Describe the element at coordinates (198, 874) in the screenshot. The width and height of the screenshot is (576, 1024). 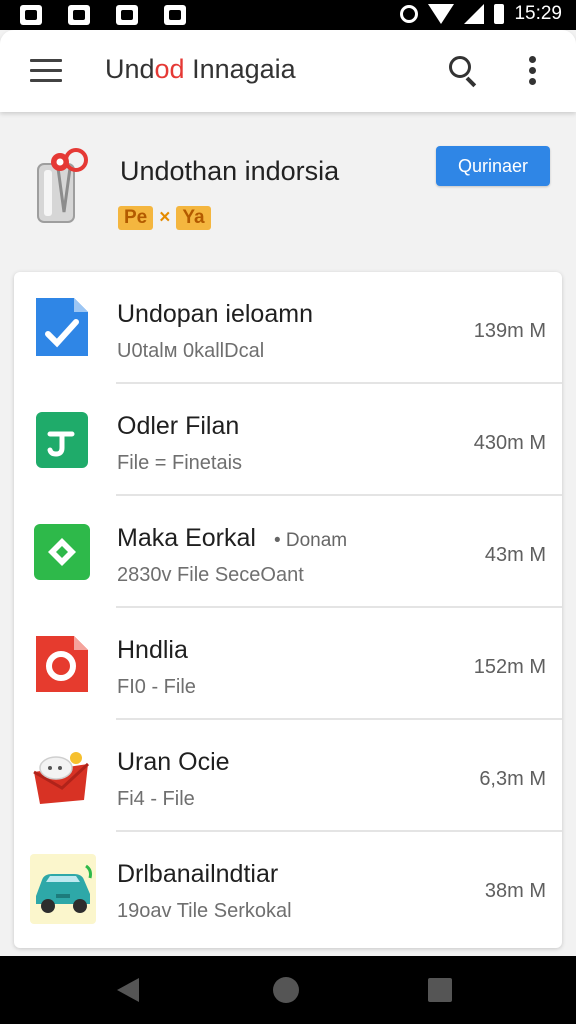
I see `file-name: Drlbanailndtiar` at that location.